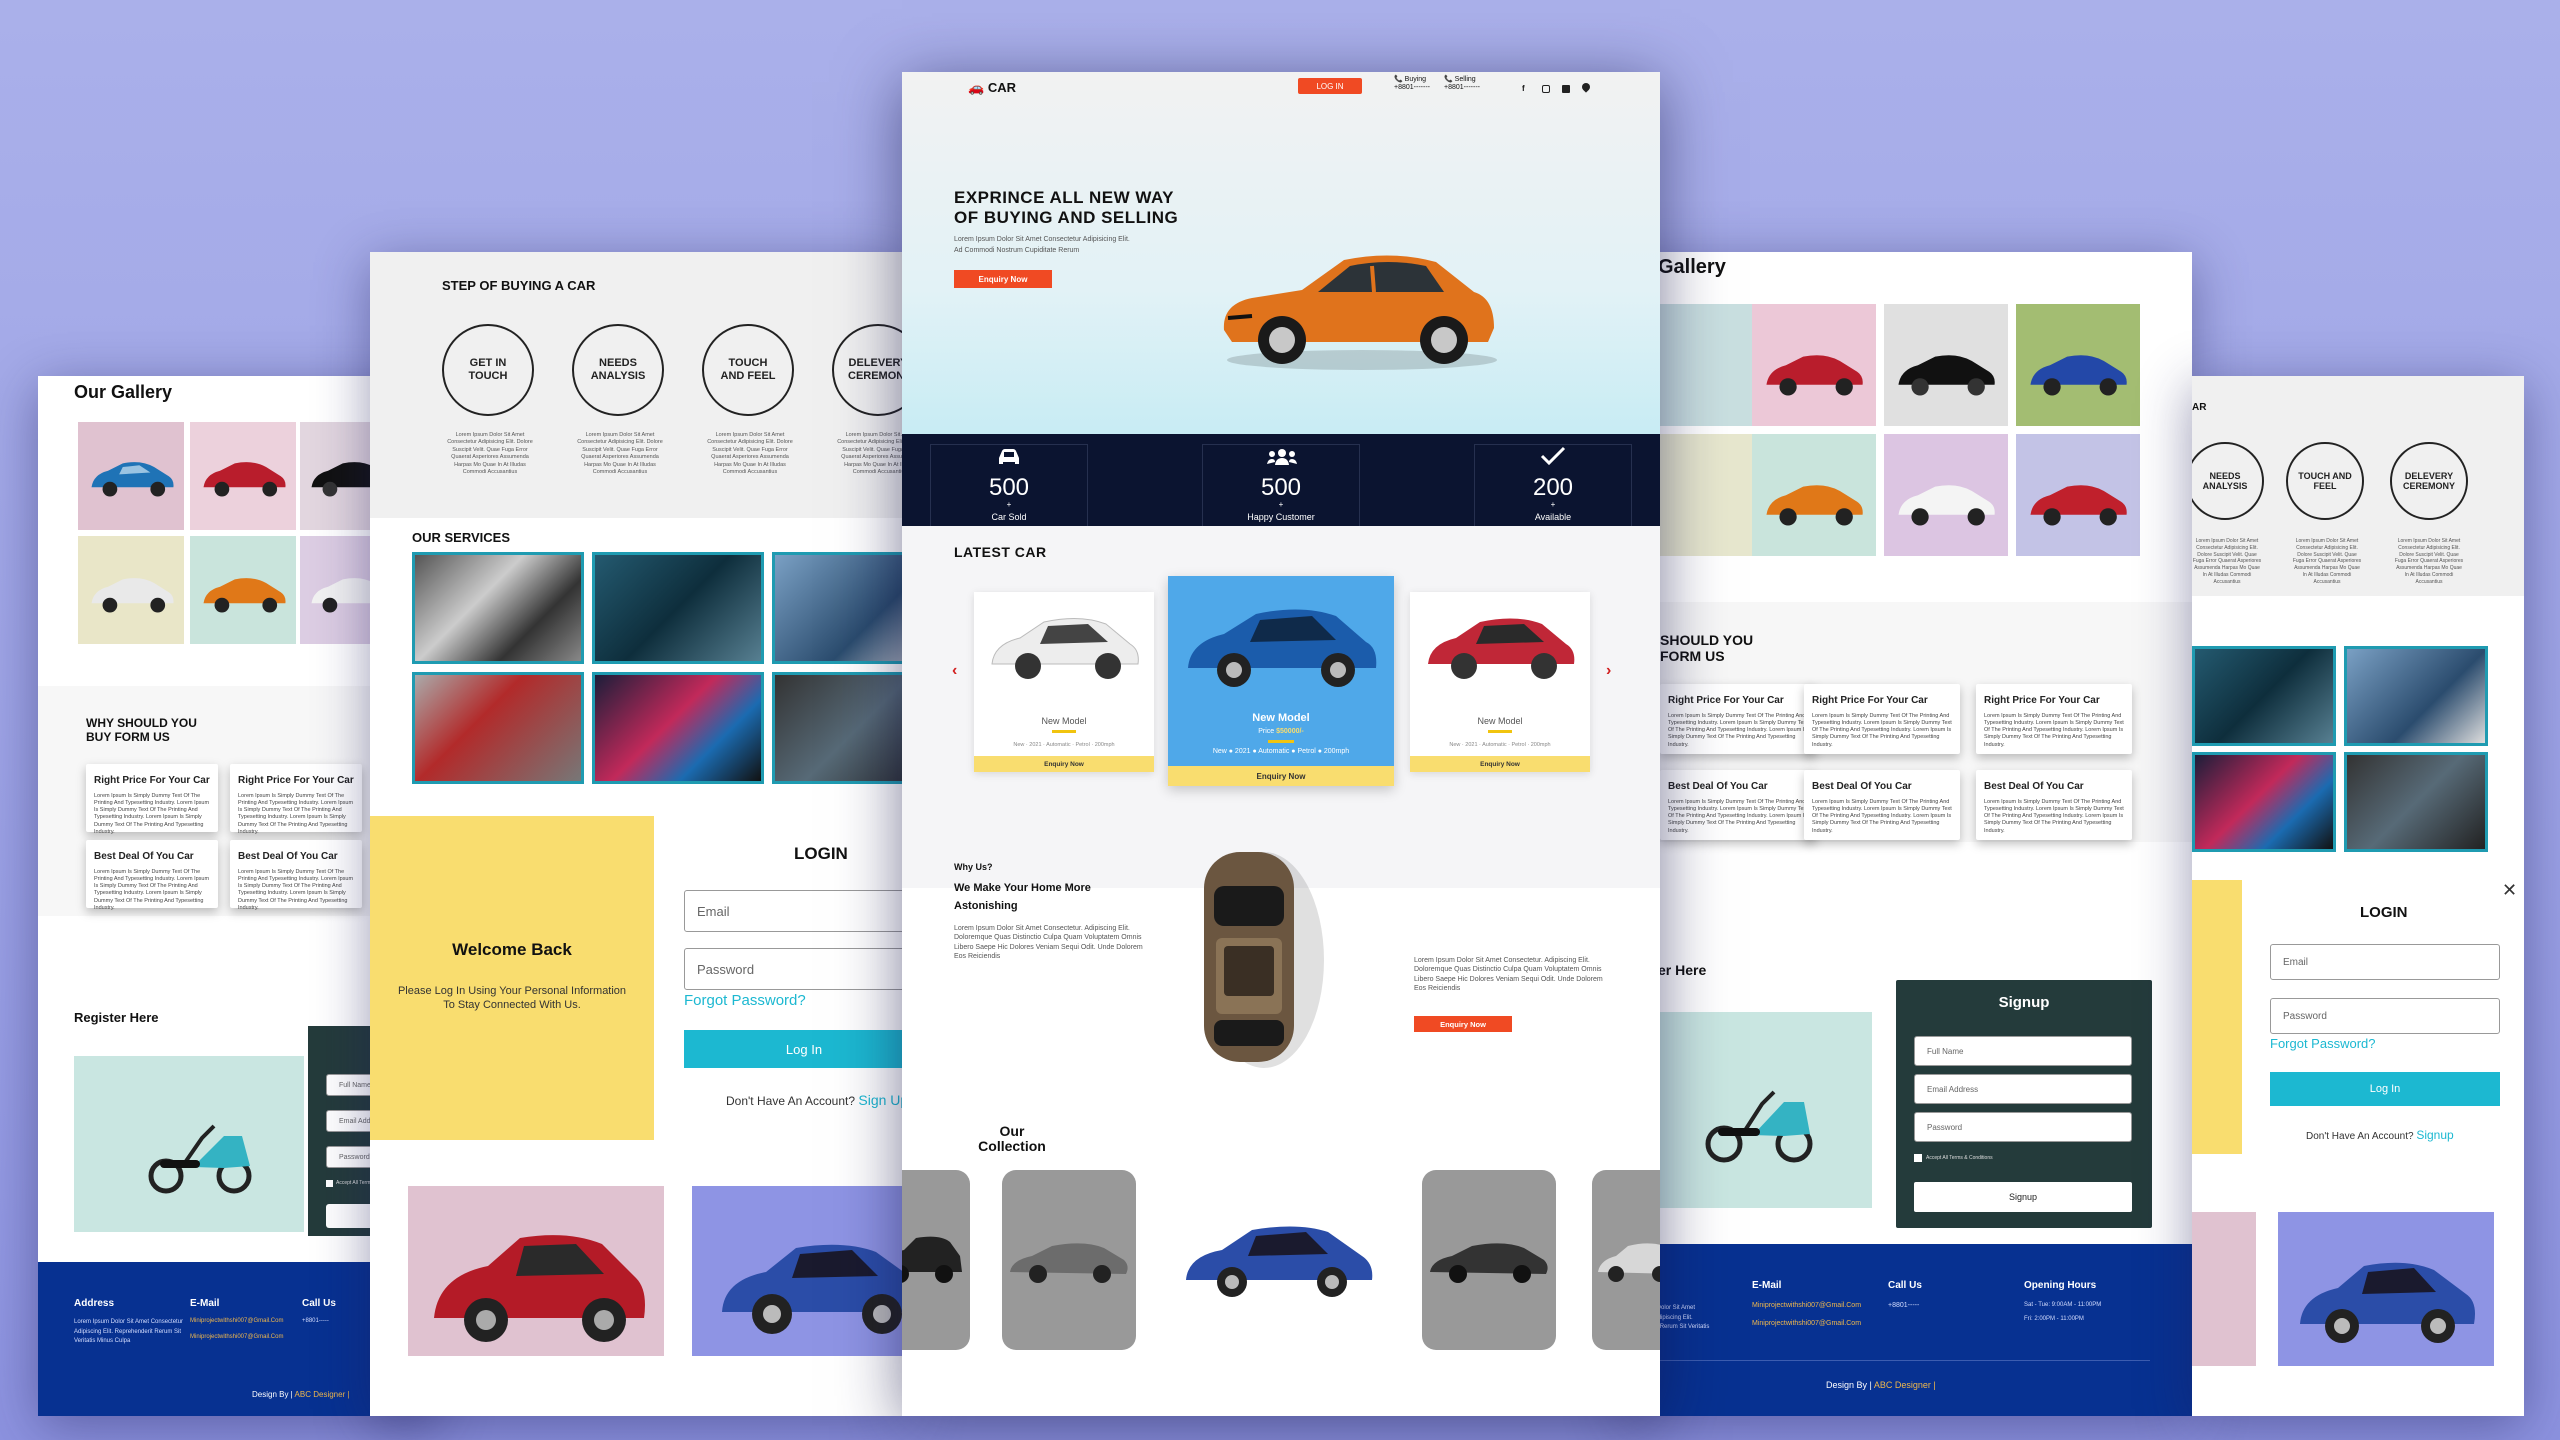  What do you see at coordinates (319, 1303) in the screenshot?
I see `footer-call-title: Call Us` at bounding box center [319, 1303].